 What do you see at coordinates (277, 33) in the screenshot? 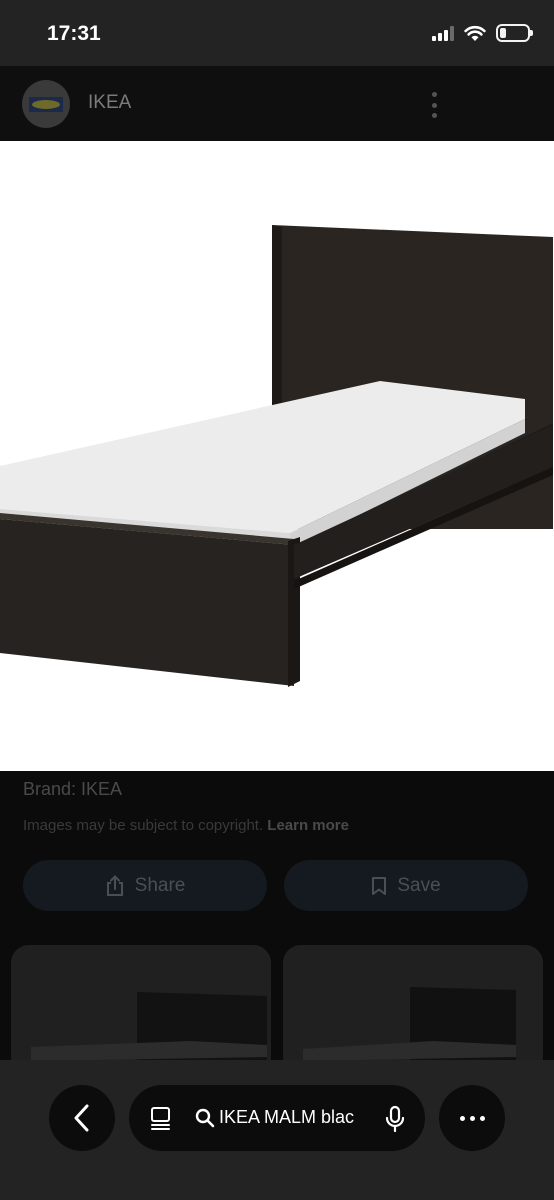
I see `status-bar: 17:31` at bounding box center [277, 33].